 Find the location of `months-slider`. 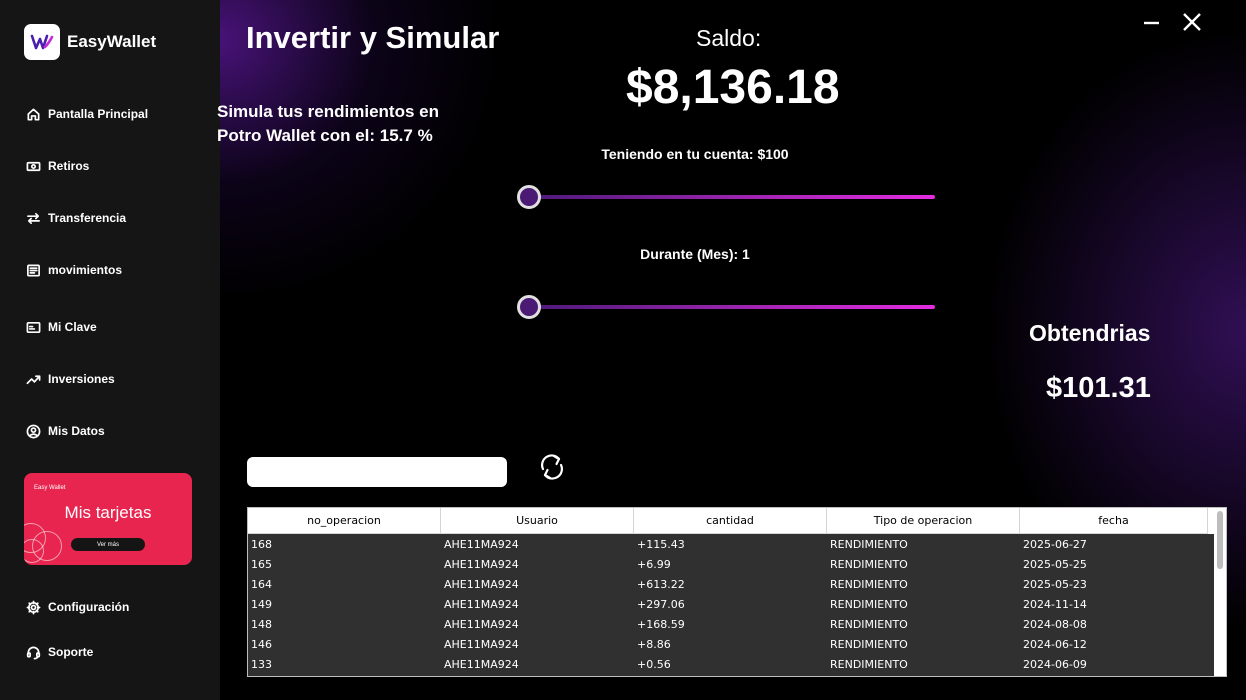

months-slider is located at coordinates (726, 307).